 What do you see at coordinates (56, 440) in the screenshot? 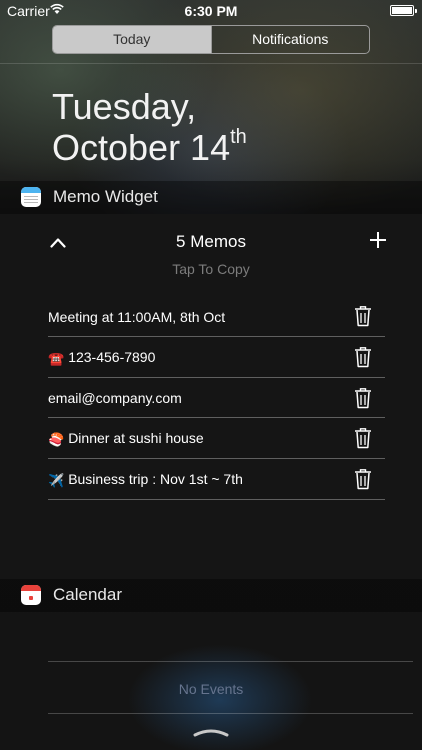
I see `memo-emoji: 🍣` at bounding box center [56, 440].